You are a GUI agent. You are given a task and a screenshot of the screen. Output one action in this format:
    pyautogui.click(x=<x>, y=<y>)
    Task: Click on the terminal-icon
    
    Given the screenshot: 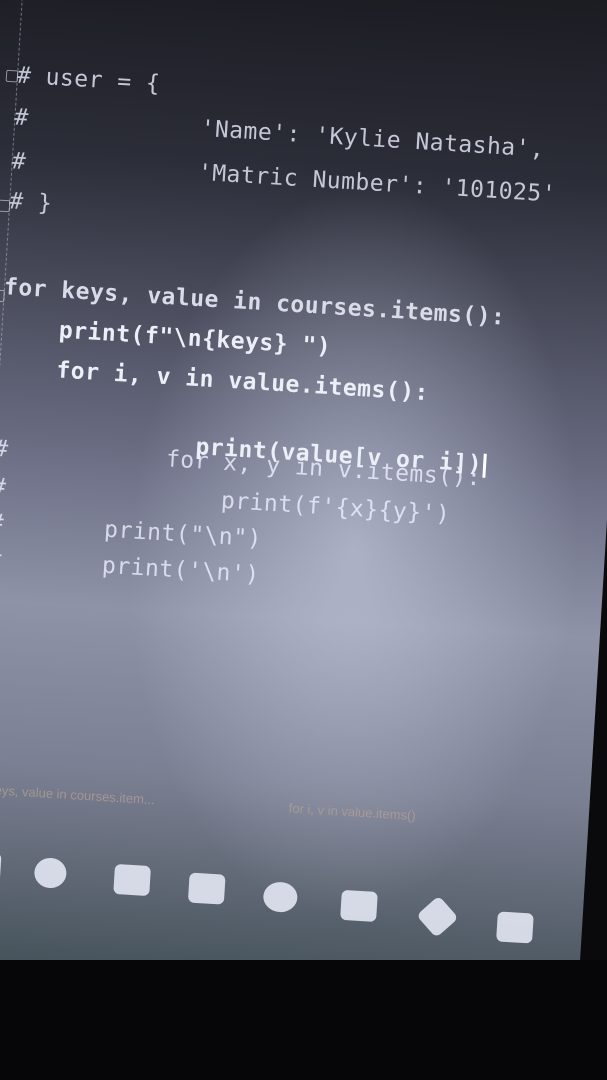 What is the action you would take?
    pyautogui.click(x=515, y=927)
    